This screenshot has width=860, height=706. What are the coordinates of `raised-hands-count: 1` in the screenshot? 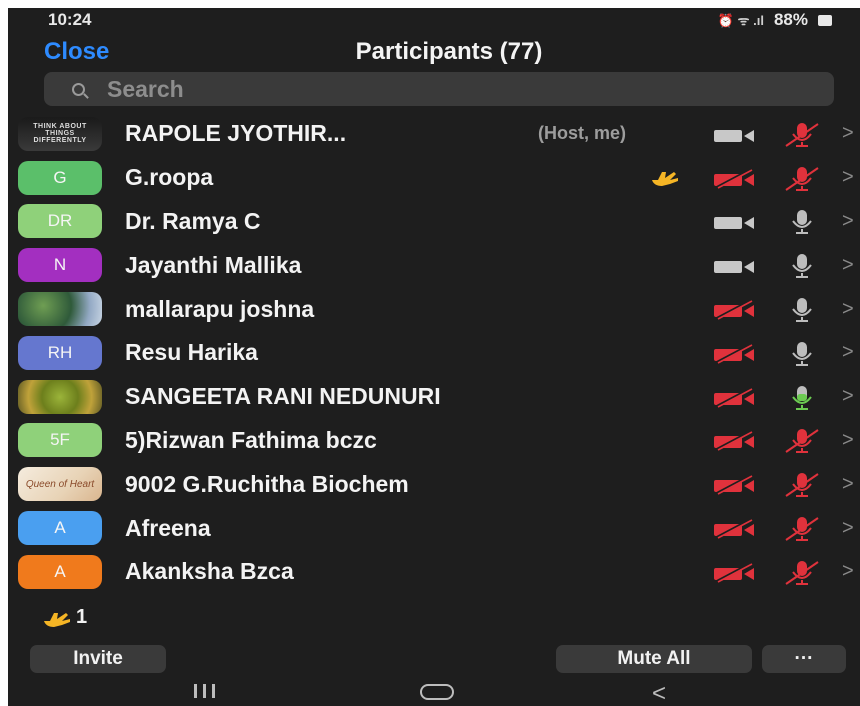 It's located at (82, 617).